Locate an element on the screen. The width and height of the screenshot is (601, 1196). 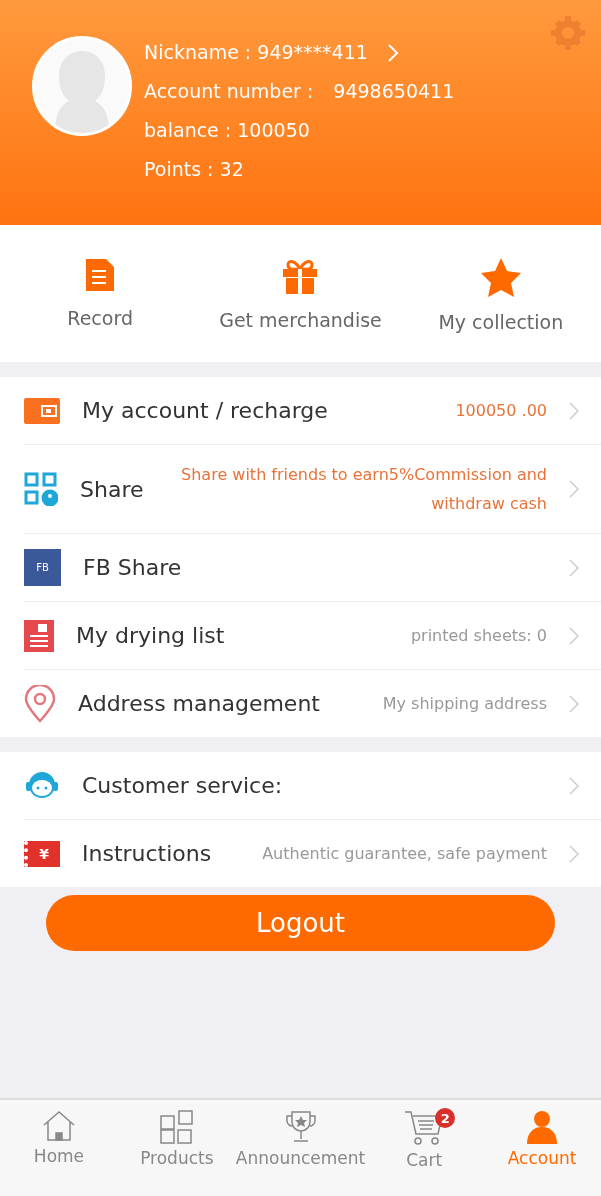
qr-code-icon is located at coordinates (41, 489).